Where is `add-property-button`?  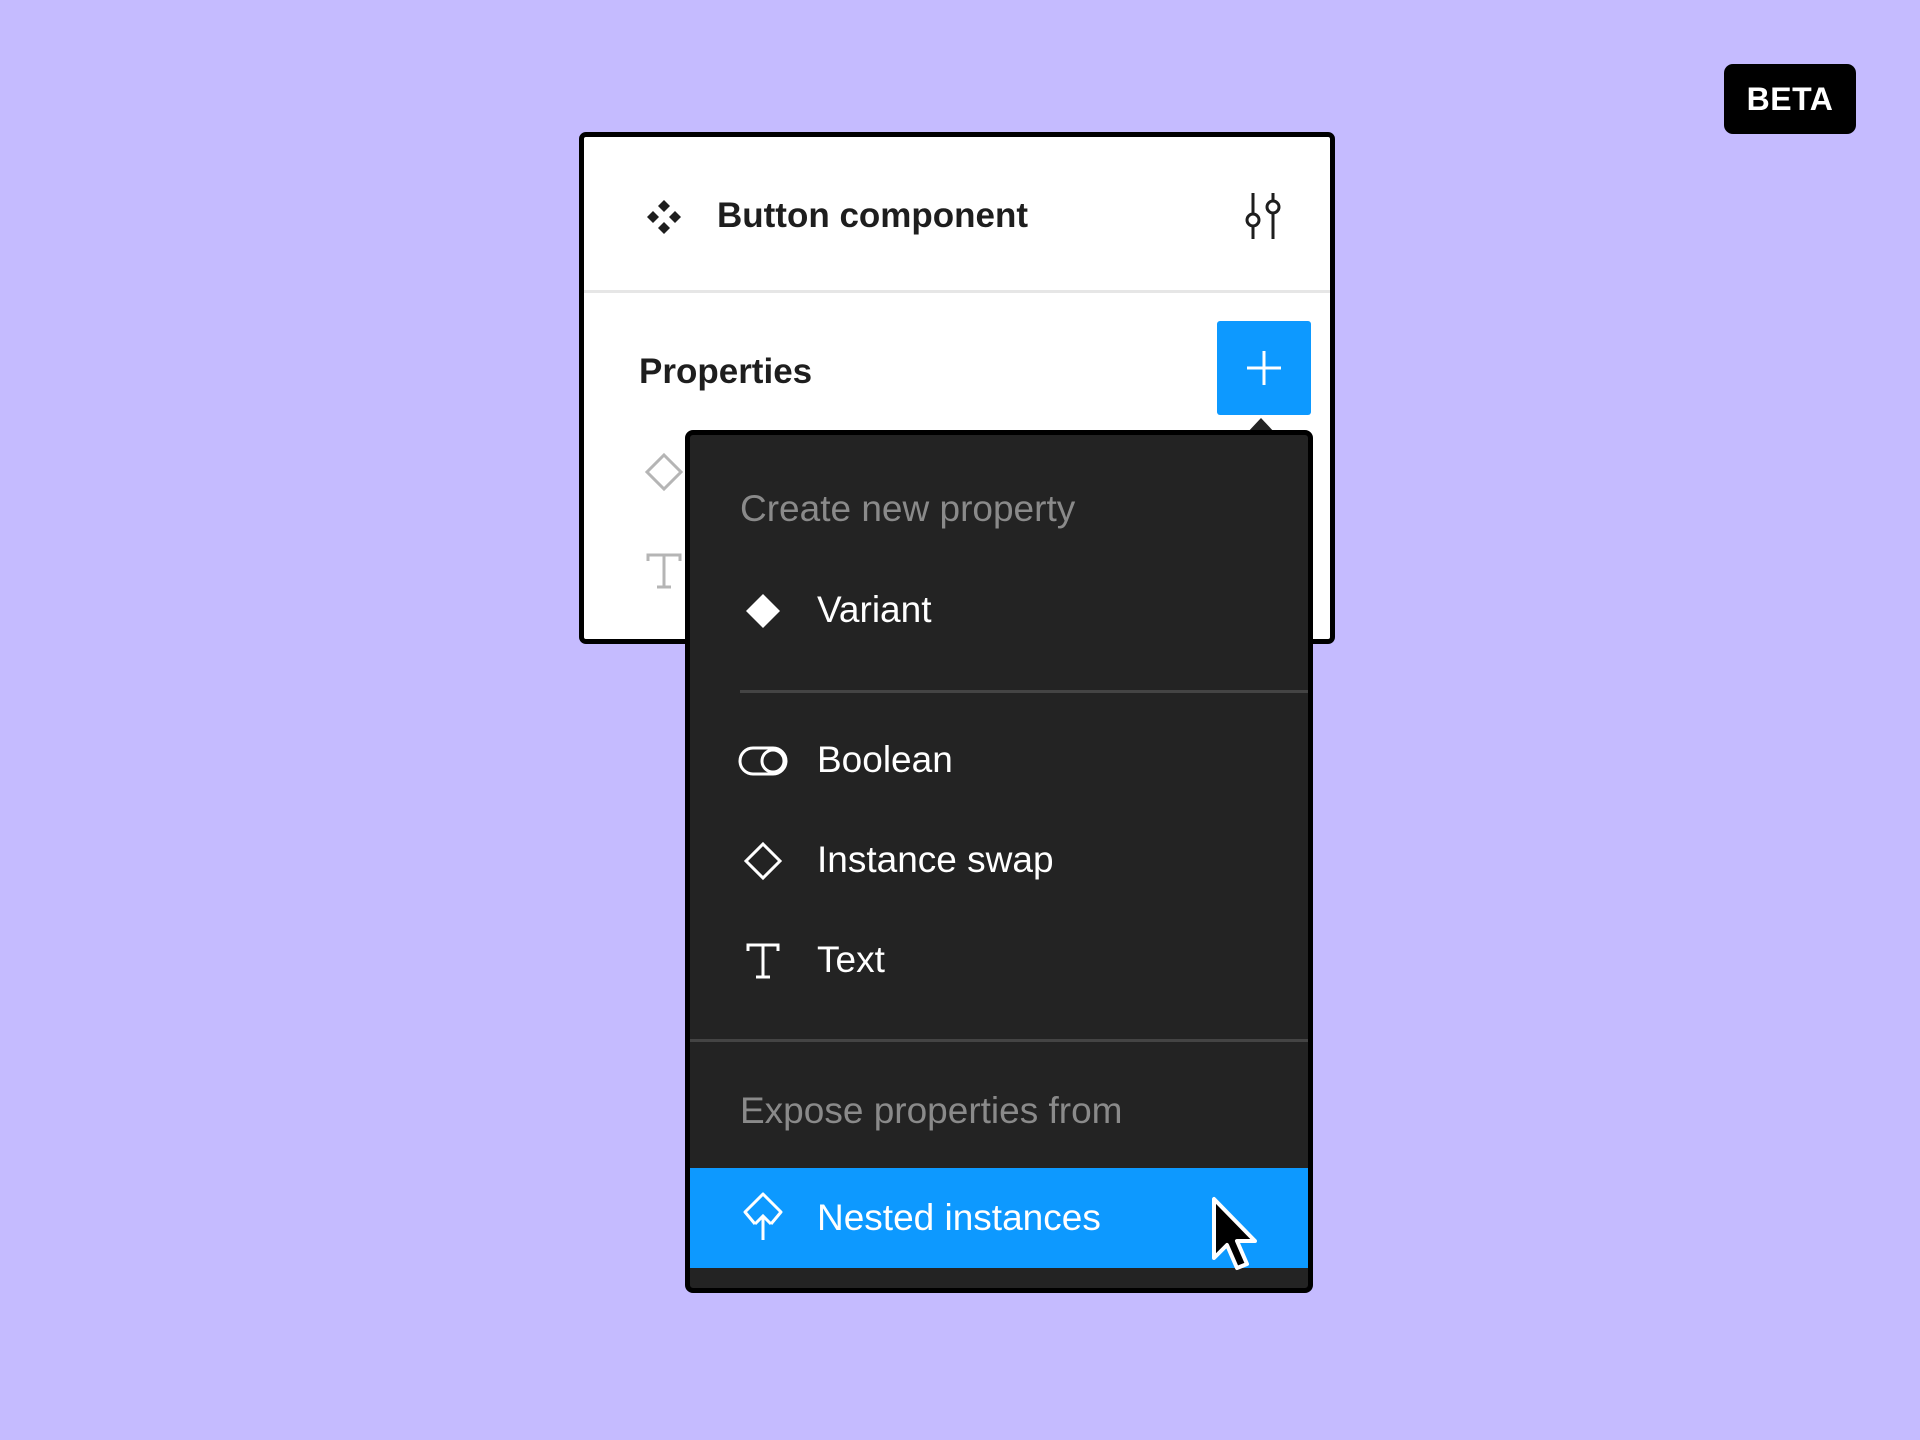 add-property-button is located at coordinates (1264, 368).